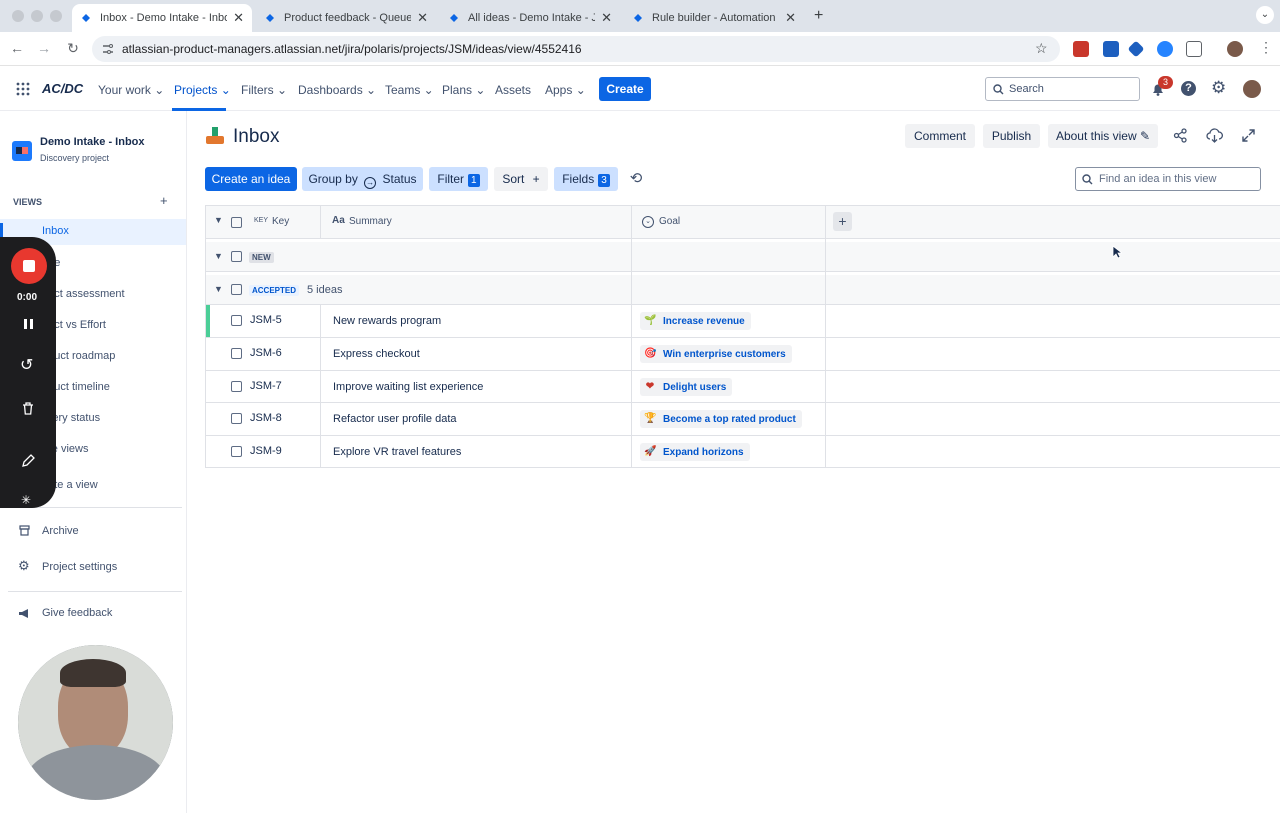  What do you see at coordinates (337, 90) in the screenshot?
I see `nav-dashboards: Dashboards ⌄` at bounding box center [337, 90].